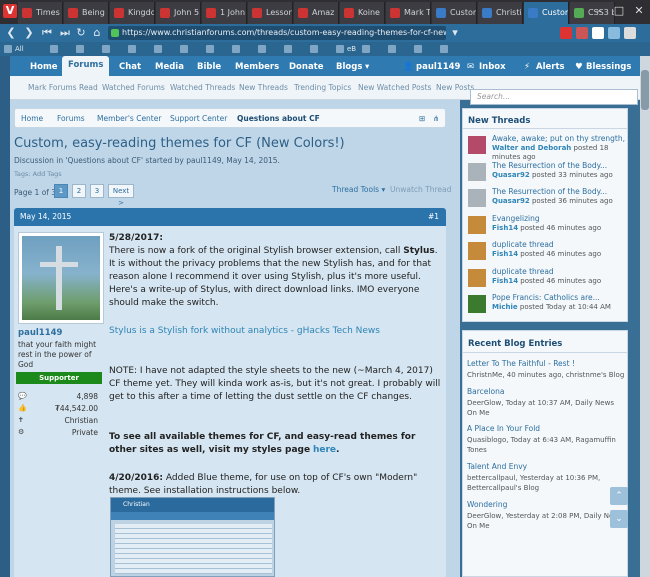 The height and width of the screenshot is (577, 650). Describe the element at coordinates (322, 87) in the screenshot. I see `subnav-trending-topics: Trending Topics` at that location.